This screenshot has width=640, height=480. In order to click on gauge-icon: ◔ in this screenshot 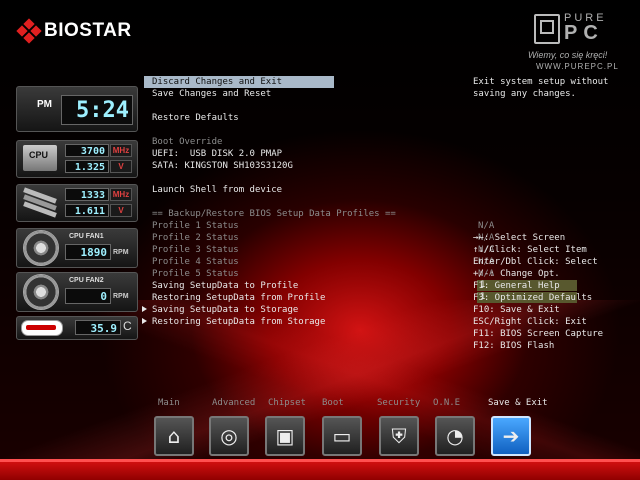, I will do `click(455, 436)`.